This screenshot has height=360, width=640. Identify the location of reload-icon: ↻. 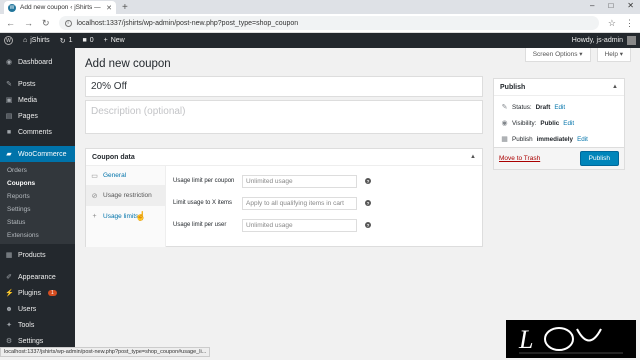
(46, 23).